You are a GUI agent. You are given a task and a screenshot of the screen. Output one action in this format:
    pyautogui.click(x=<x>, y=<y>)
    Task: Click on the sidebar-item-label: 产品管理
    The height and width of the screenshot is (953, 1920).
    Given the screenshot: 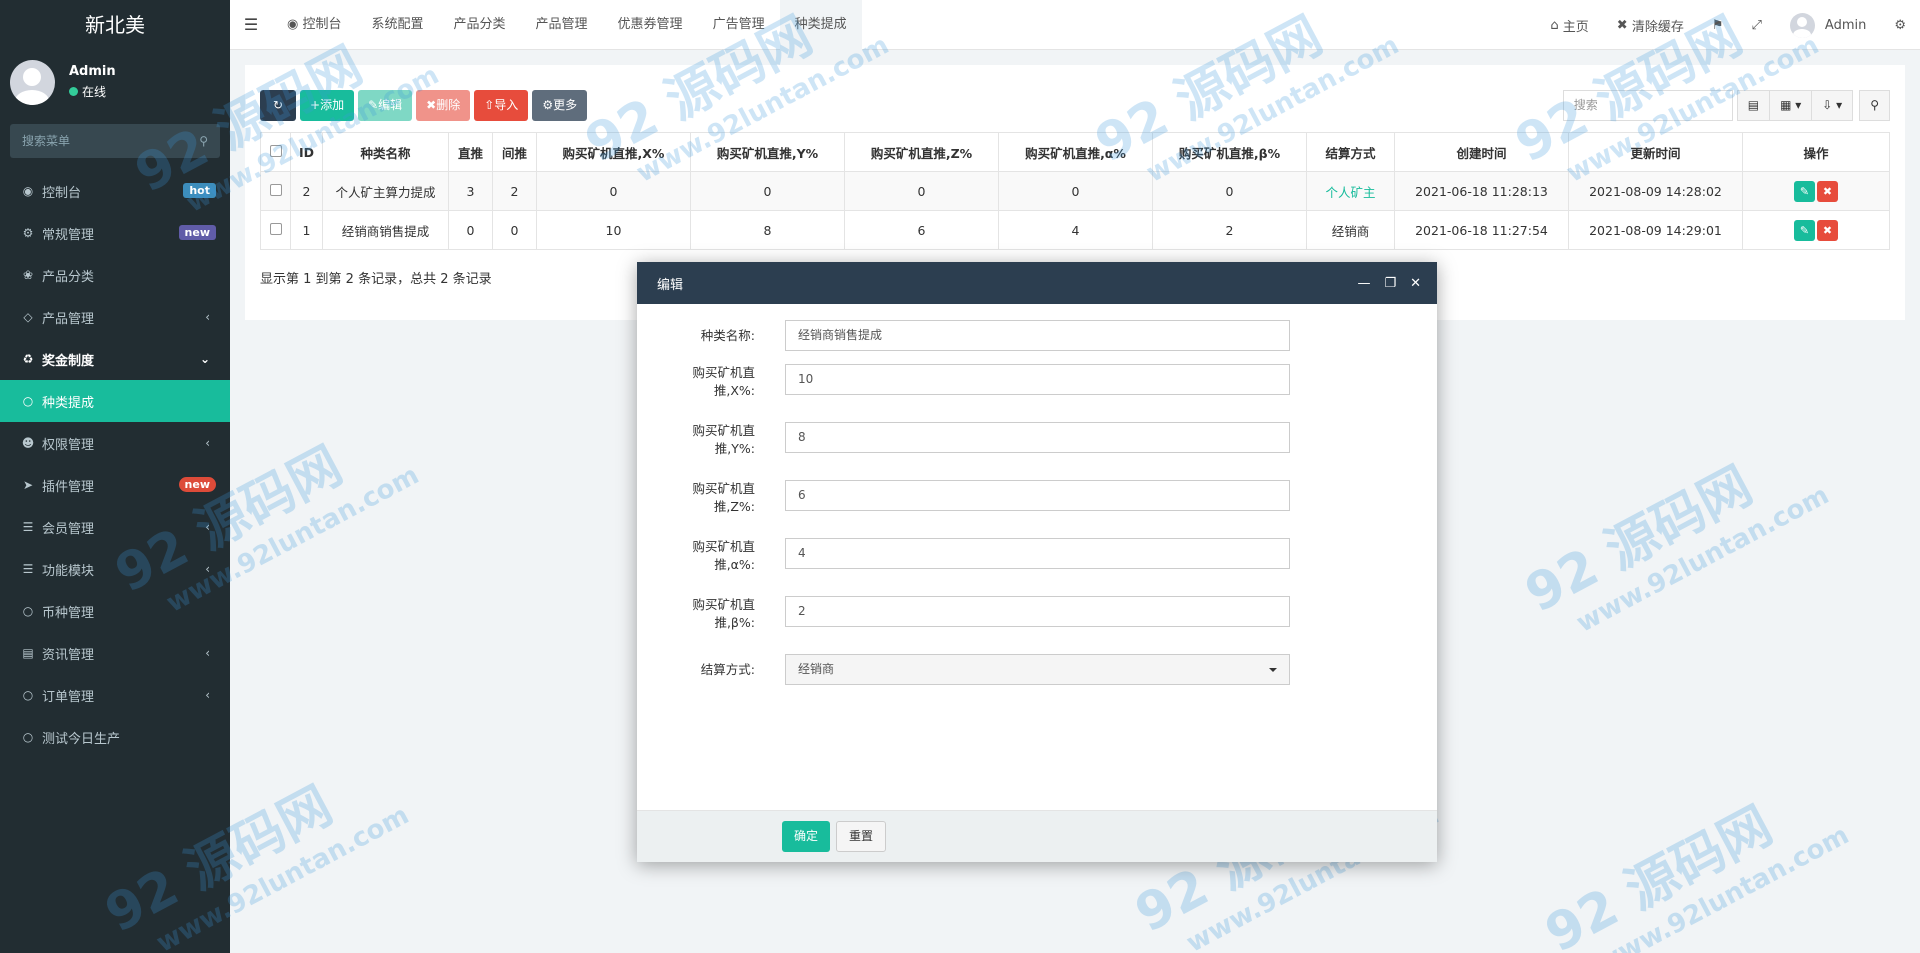 What is the action you would take?
    pyautogui.click(x=68, y=319)
    